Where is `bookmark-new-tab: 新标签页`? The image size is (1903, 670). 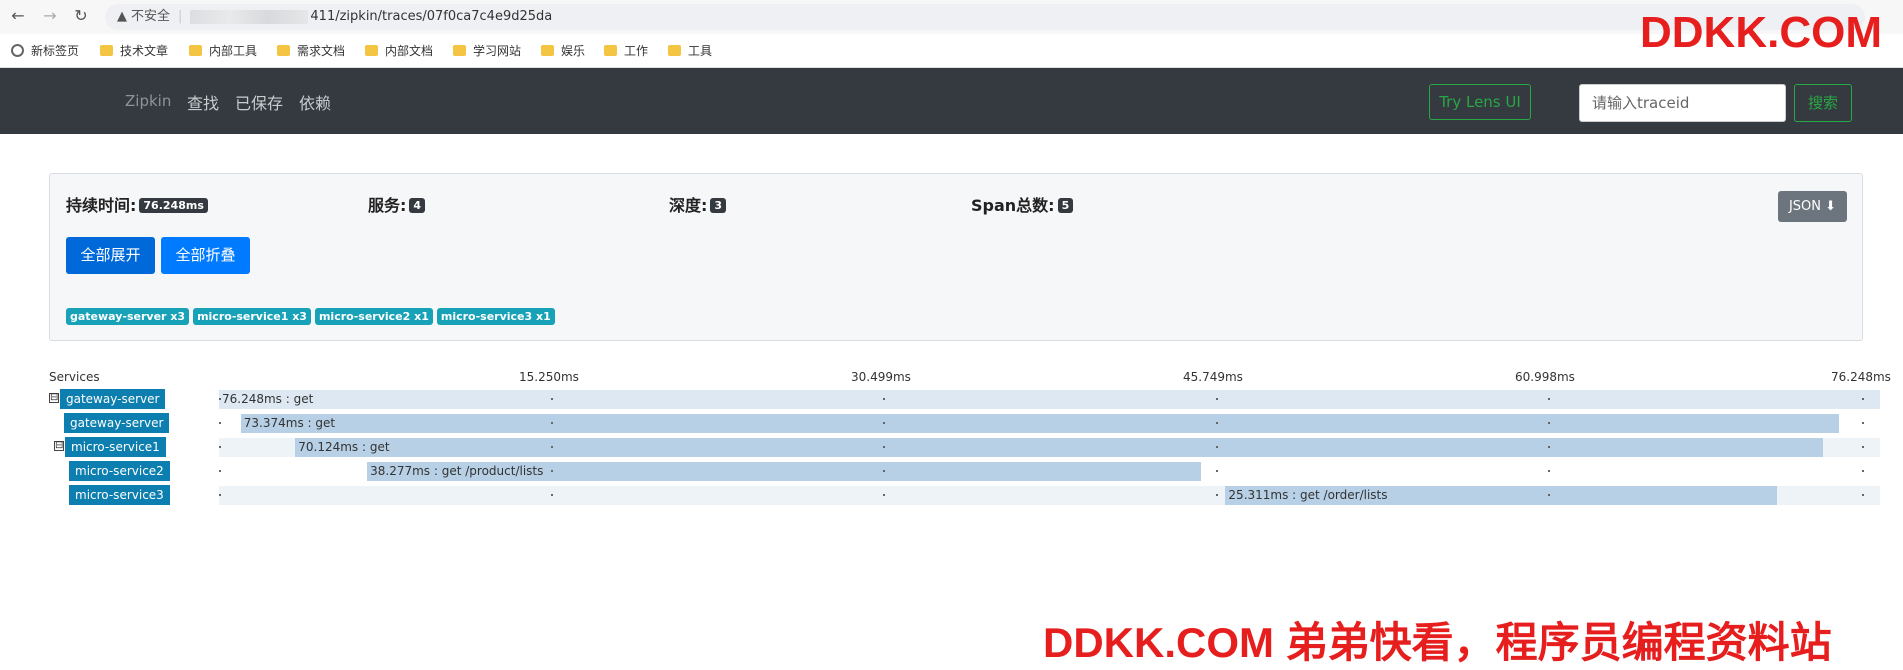 bookmark-new-tab: 新标签页 is located at coordinates (45, 51).